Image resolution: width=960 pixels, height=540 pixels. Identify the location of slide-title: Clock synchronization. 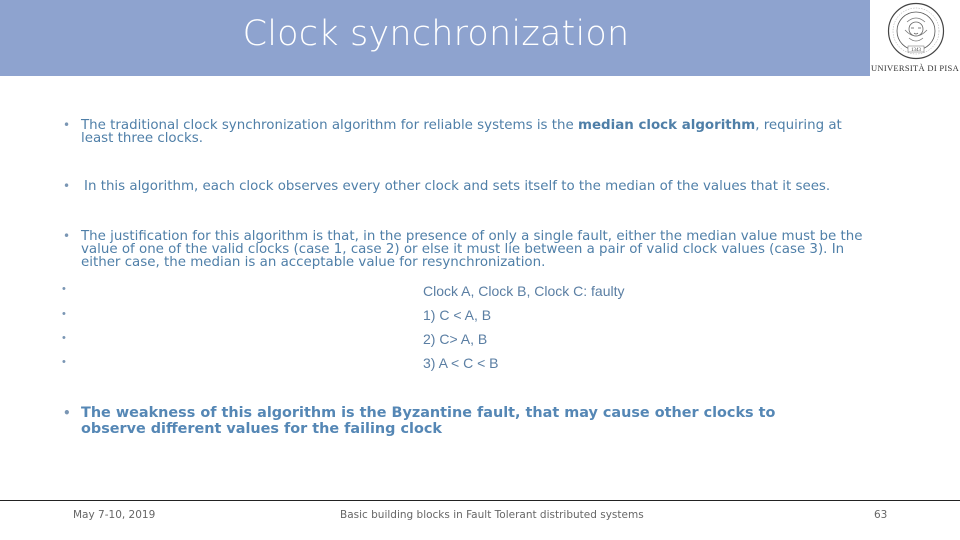
(436, 34).